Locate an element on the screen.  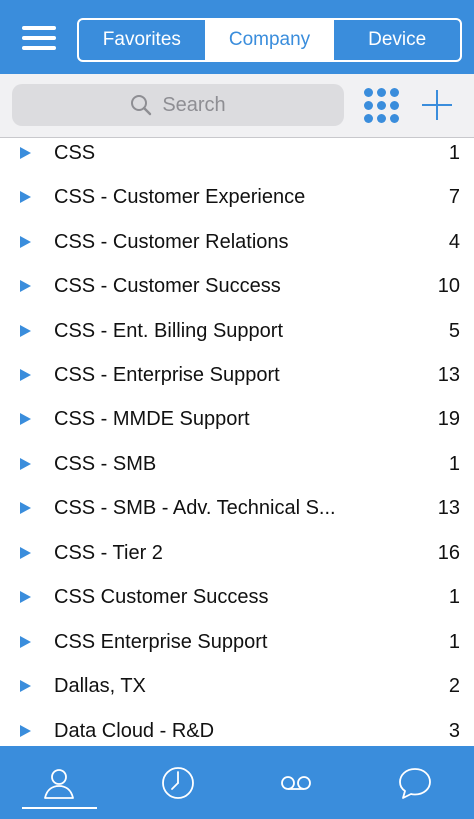
group-name: CSS - Customer Relations is located at coordinates (171, 241).